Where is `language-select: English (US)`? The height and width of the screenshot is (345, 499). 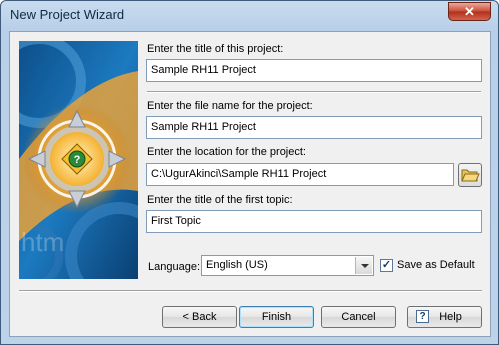 language-select: English (US) is located at coordinates (287, 265).